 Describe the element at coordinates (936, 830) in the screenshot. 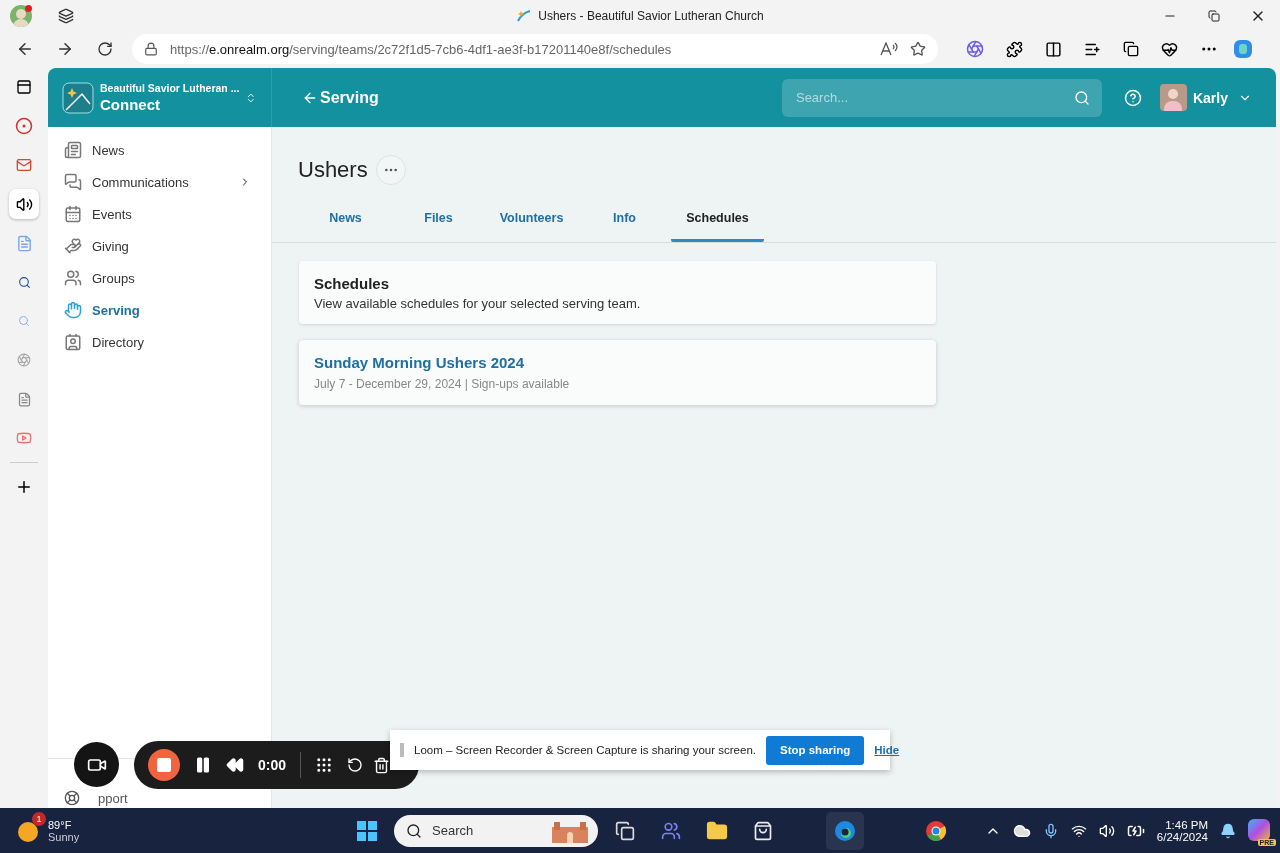

I see `chrome-browser-icon` at that location.